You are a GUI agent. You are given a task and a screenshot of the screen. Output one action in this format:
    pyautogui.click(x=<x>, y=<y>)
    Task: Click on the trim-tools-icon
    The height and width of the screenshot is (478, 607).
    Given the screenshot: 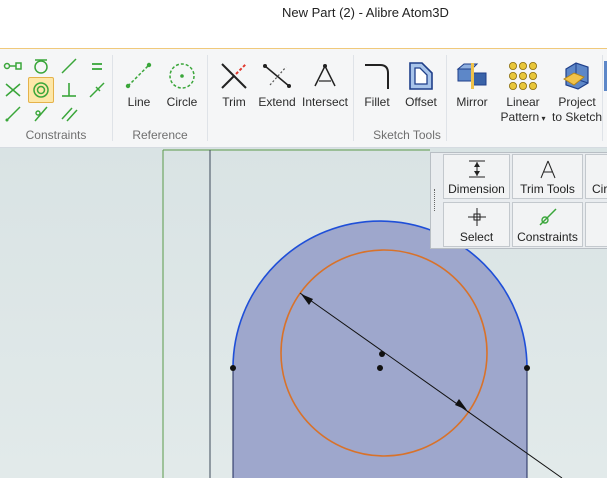 What is the action you would take?
    pyautogui.click(x=548, y=169)
    